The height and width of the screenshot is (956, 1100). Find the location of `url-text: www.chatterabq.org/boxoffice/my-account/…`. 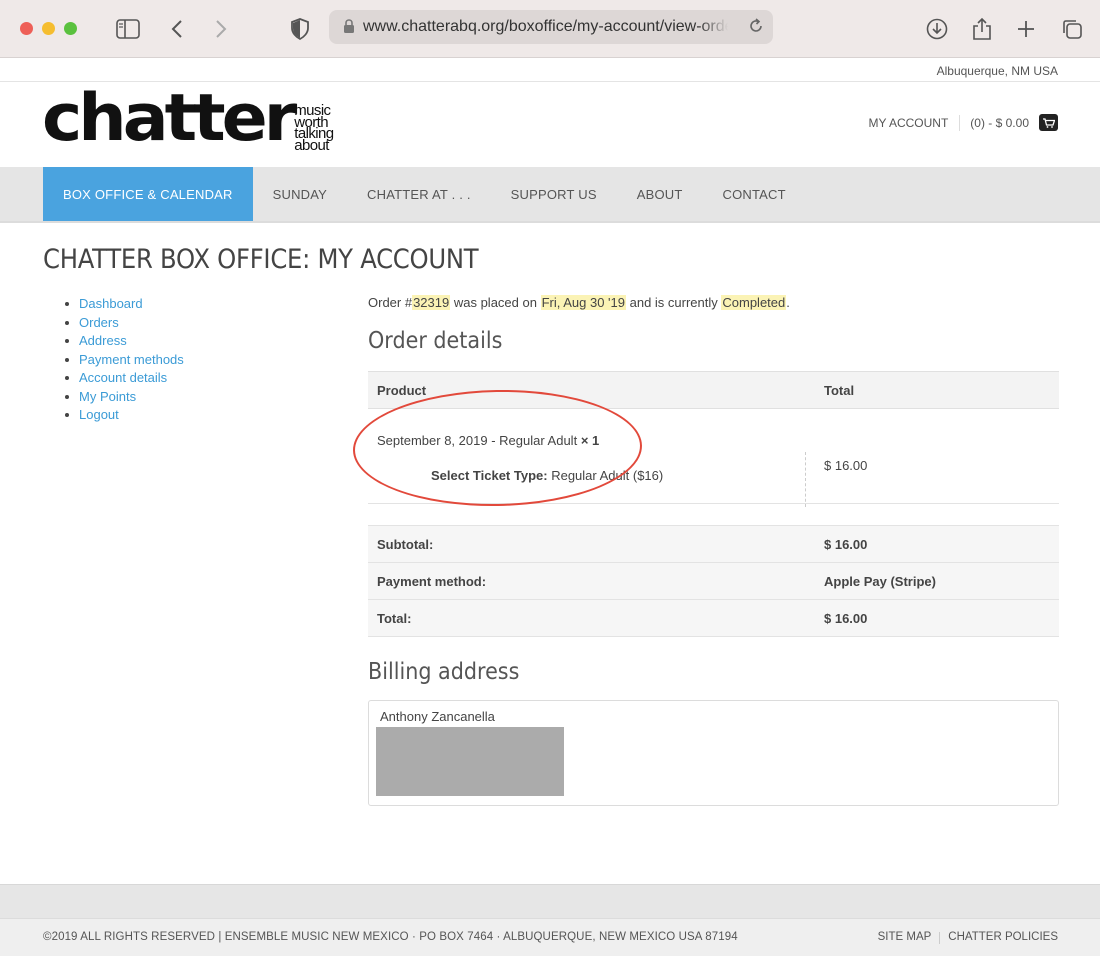

url-text: www.chatterabq.org/boxoffice/my-account/… is located at coordinates (545, 26).